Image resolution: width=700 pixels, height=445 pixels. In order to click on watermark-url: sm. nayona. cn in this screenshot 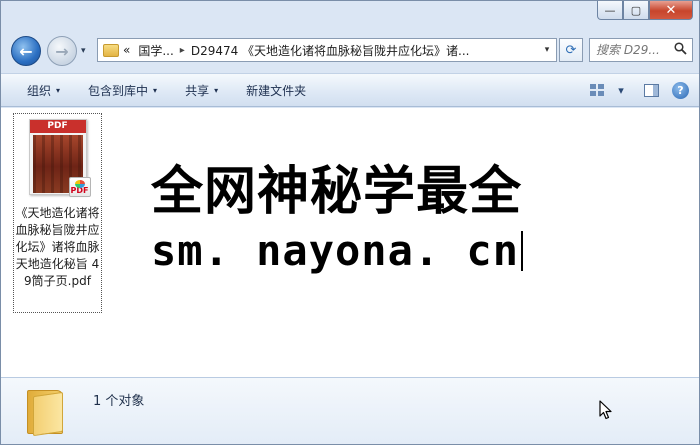, I will do `click(335, 250)`.